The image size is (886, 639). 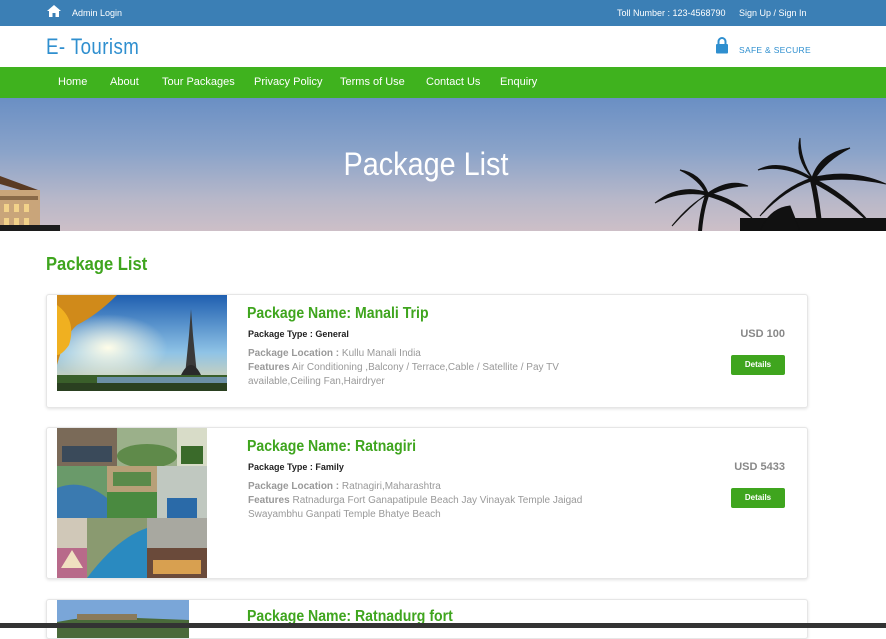 What do you see at coordinates (142, 343) in the screenshot?
I see `package-image-manali` at bounding box center [142, 343].